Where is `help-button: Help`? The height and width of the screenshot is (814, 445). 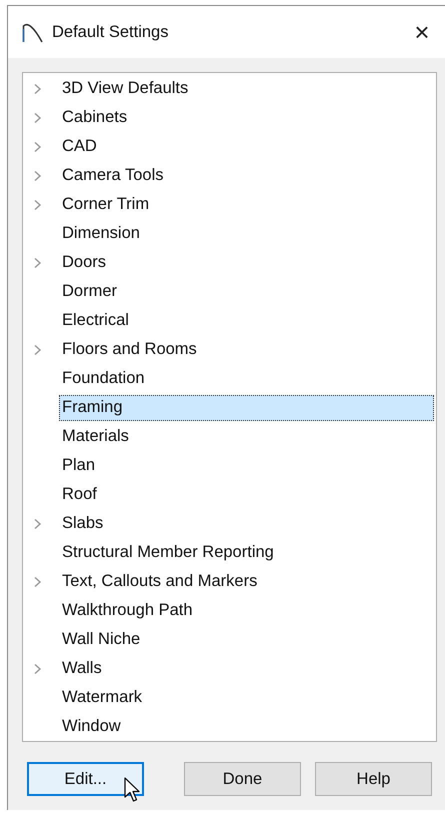
help-button: Help is located at coordinates (373, 779).